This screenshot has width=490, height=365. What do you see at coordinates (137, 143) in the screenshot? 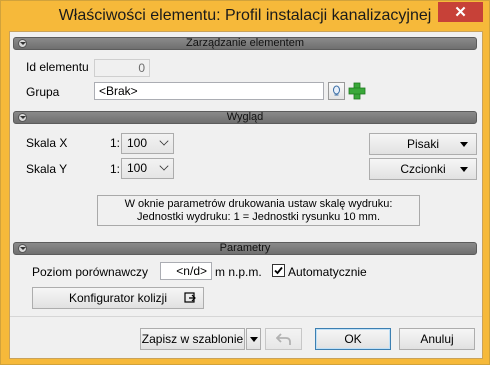
I see `scale-x-value: 100` at bounding box center [137, 143].